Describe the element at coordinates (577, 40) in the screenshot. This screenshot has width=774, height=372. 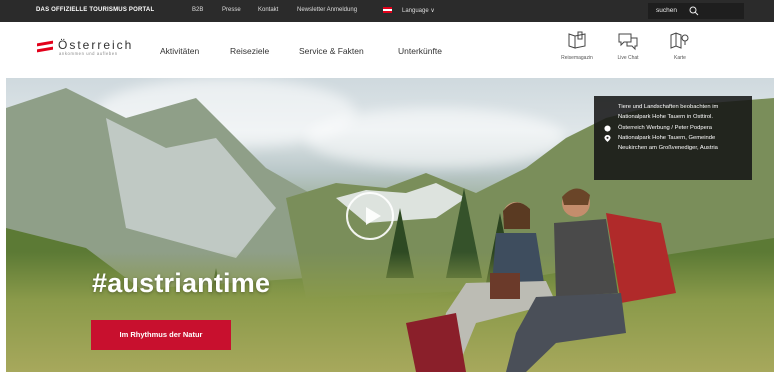
I see `magazine-icon` at that location.